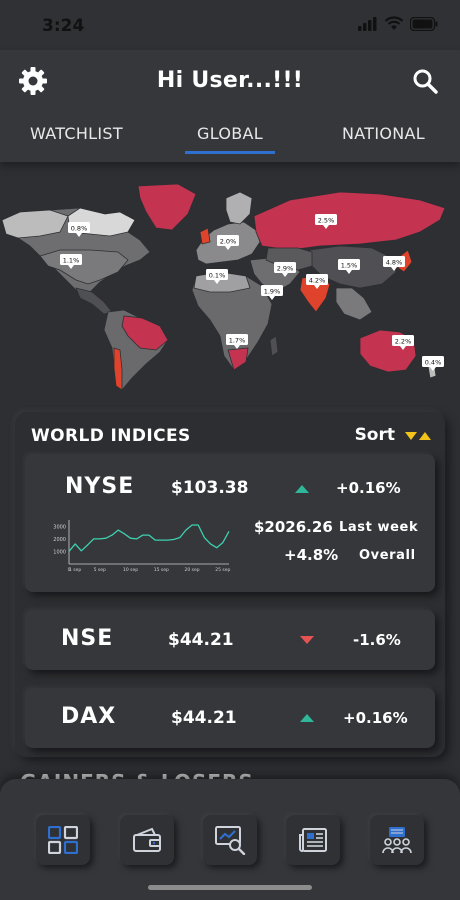 The height and width of the screenshot is (900, 460). I want to click on map-region-uk, so click(205, 236).